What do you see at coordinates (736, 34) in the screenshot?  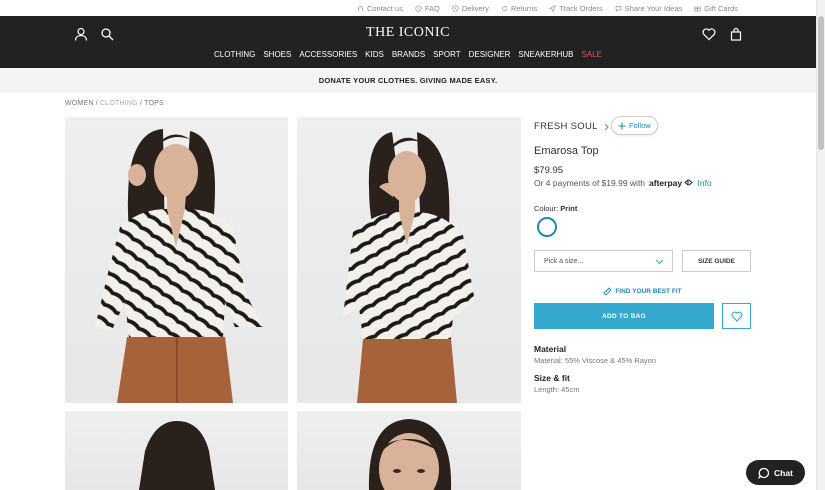 I see `bag-icon` at bounding box center [736, 34].